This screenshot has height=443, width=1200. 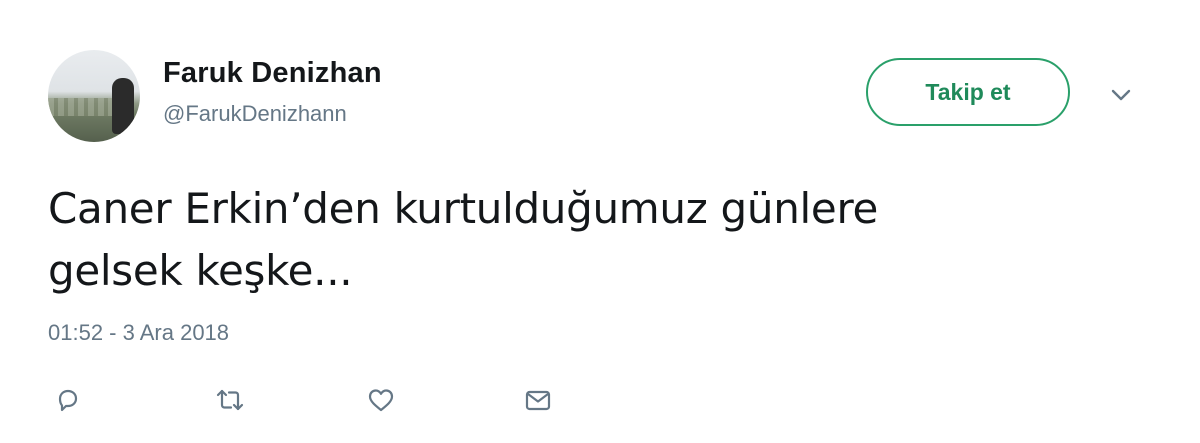 I want to click on retweet-icon, so click(x=230, y=400).